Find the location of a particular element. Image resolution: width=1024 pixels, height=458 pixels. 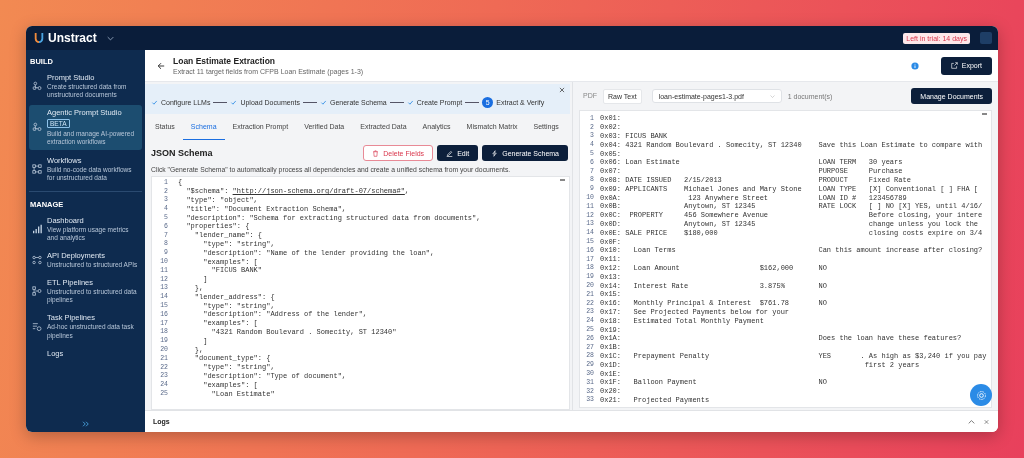

external-link-icon is located at coordinates (954, 65).